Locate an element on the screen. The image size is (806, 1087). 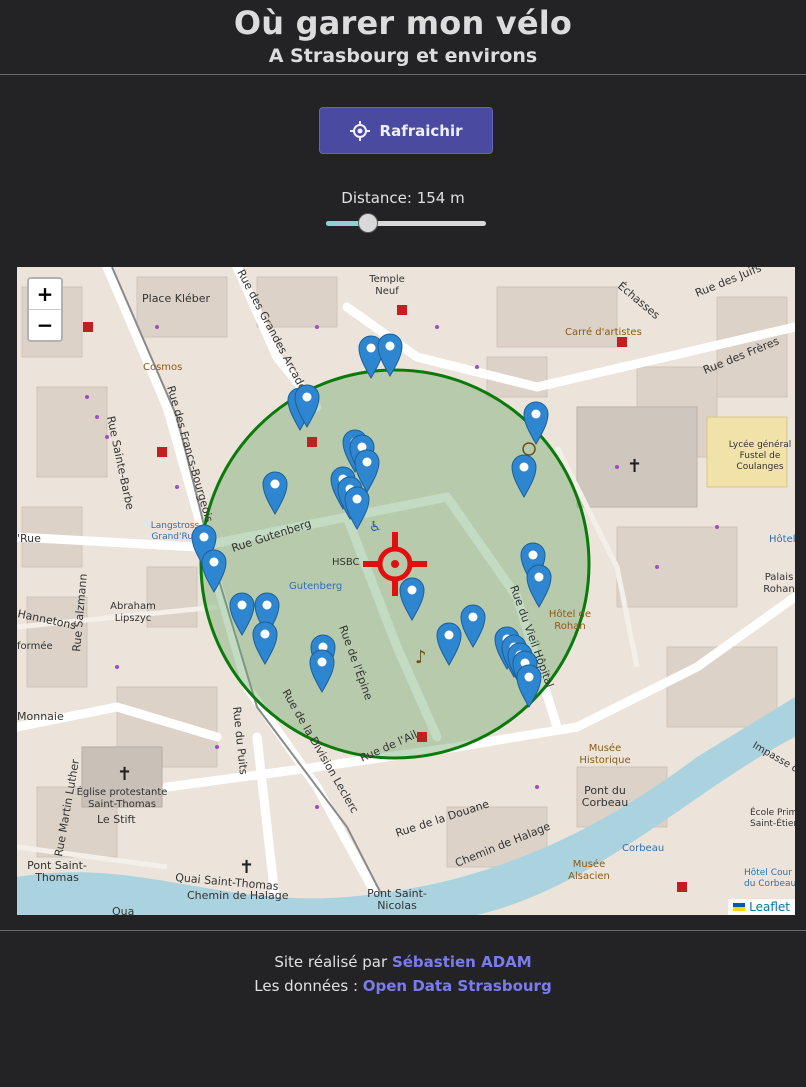
page-subtitle: A Strasbourg et environs is located at coordinates (403, 56).